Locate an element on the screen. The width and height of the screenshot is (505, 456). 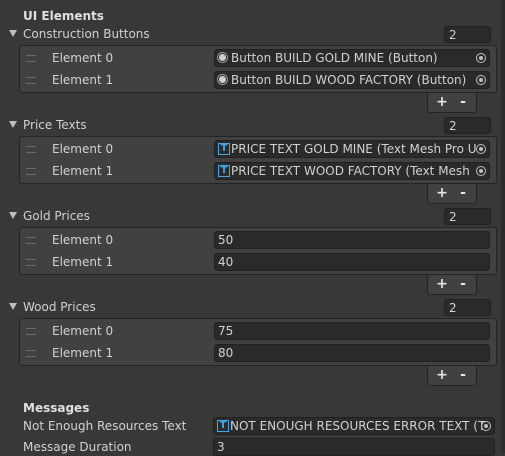
construction-buttons-size-field: 2 is located at coordinates (467, 34).